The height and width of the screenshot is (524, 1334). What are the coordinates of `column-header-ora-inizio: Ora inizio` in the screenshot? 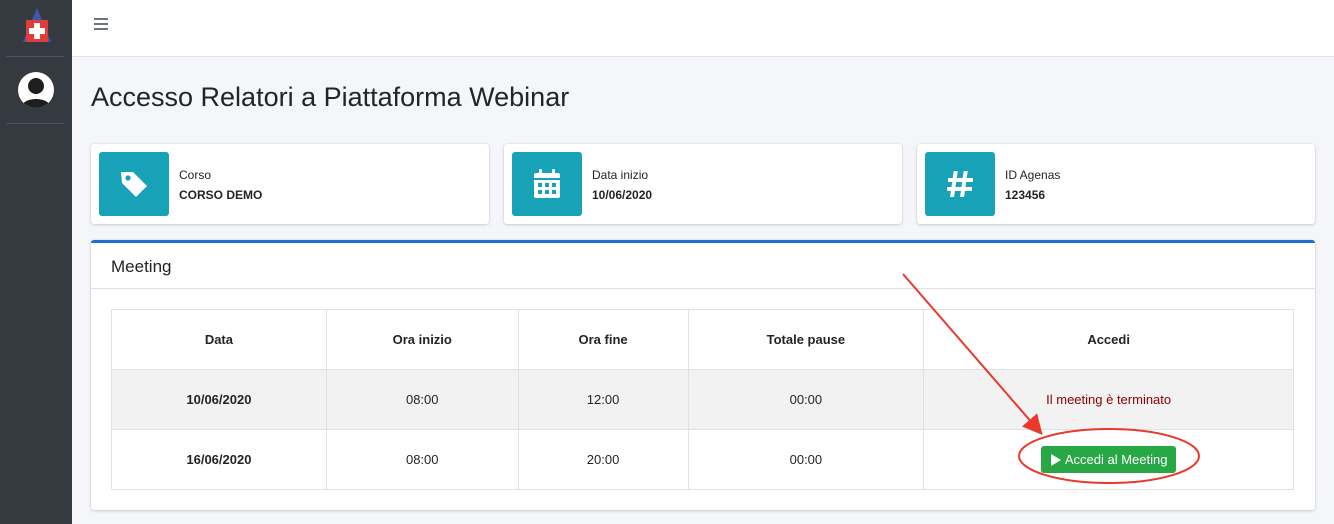 It's located at (422, 339).